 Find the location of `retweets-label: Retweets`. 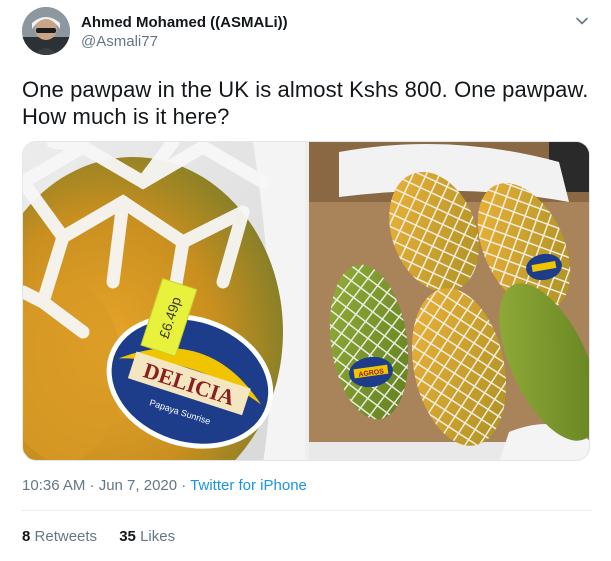

retweets-label: Retweets is located at coordinates (66, 536).